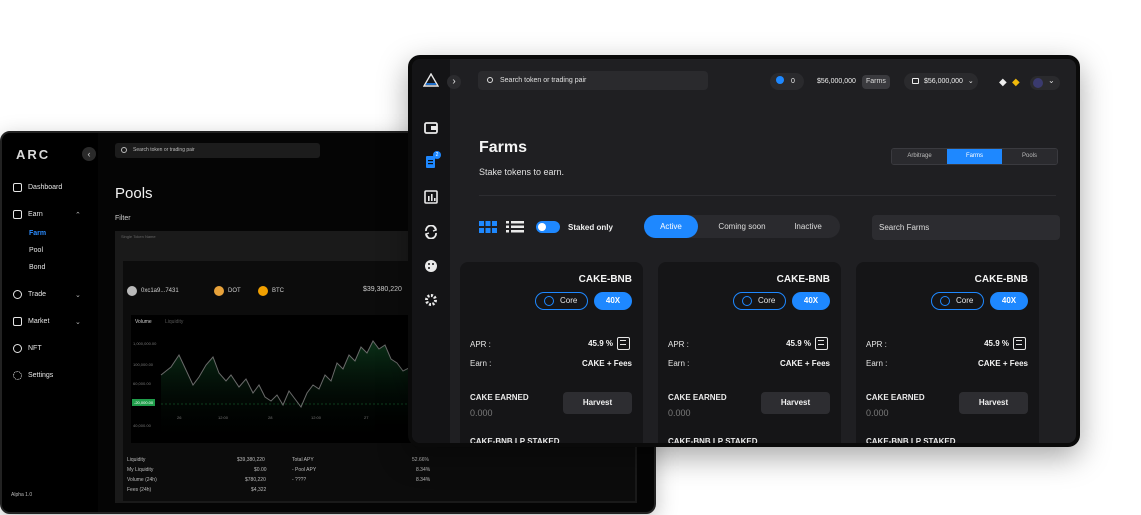 The height and width of the screenshot is (515, 1141). I want to click on avatar, so click(1038, 83).